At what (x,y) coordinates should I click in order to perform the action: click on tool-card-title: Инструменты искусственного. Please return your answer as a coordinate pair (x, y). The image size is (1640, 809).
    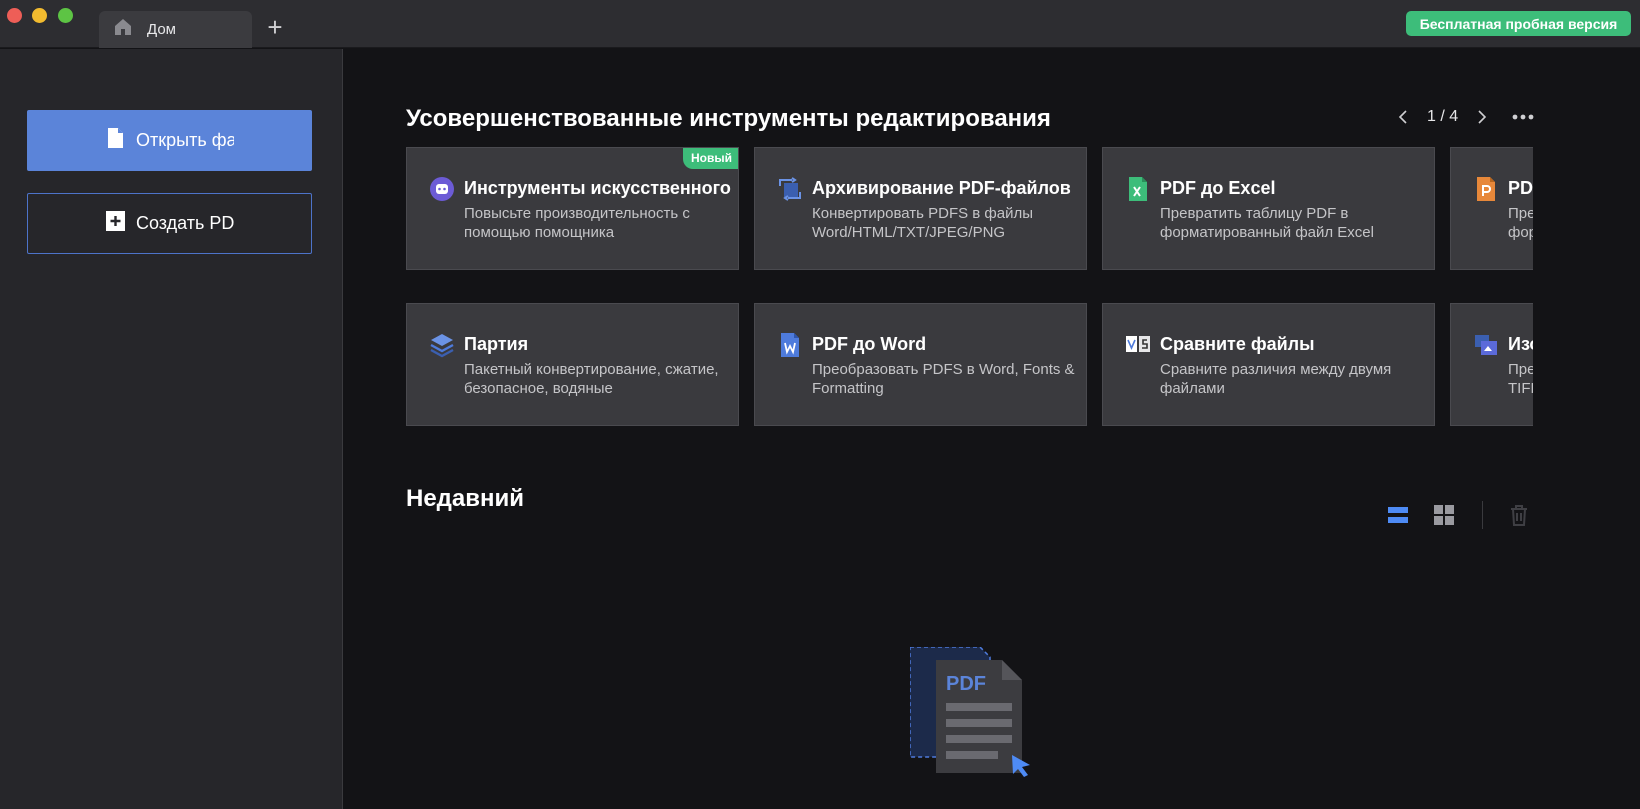
    Looking at the image, I should click on (597, 188).